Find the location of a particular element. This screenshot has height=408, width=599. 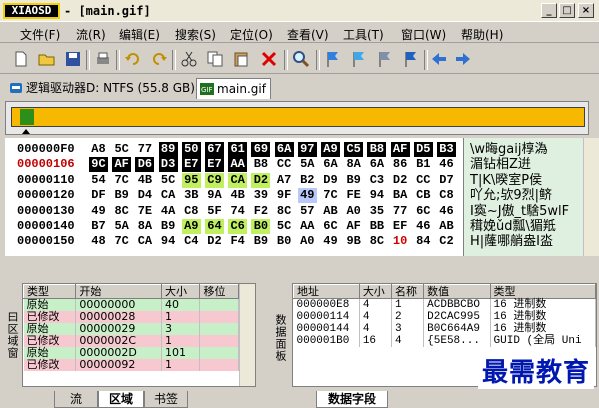

hex-byte: 84 is located at coordinates (423, 241).